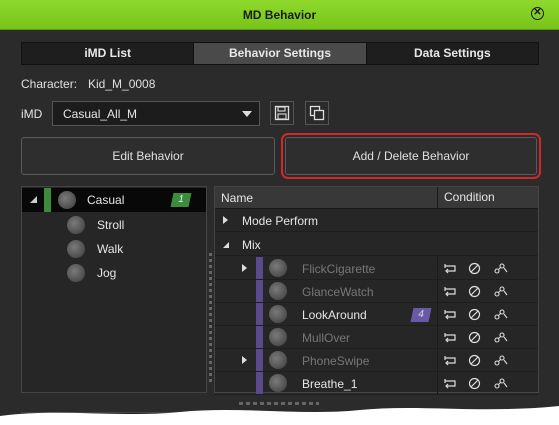 The width and height of the screenshot is (559, 425). I want to click on duplicate-button, so click(317, 113).